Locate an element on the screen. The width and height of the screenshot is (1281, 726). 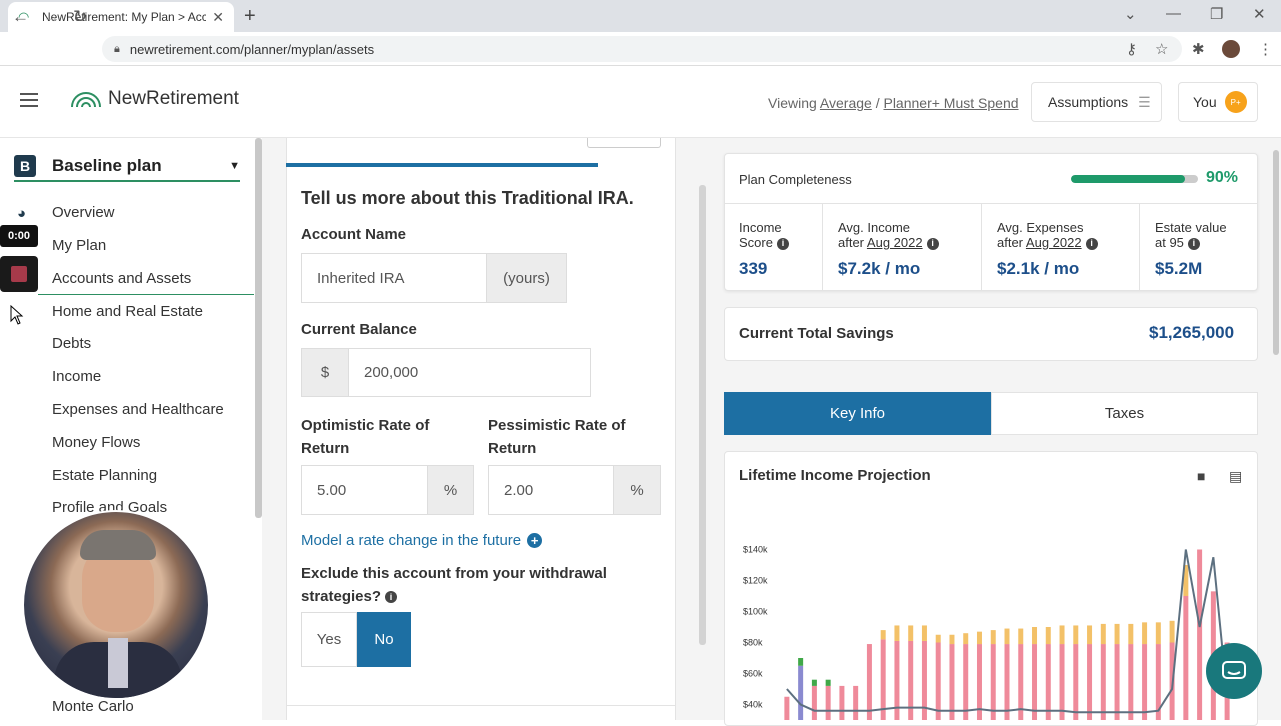
key-icon: ⚷ is located at coordinates (1131, 49).